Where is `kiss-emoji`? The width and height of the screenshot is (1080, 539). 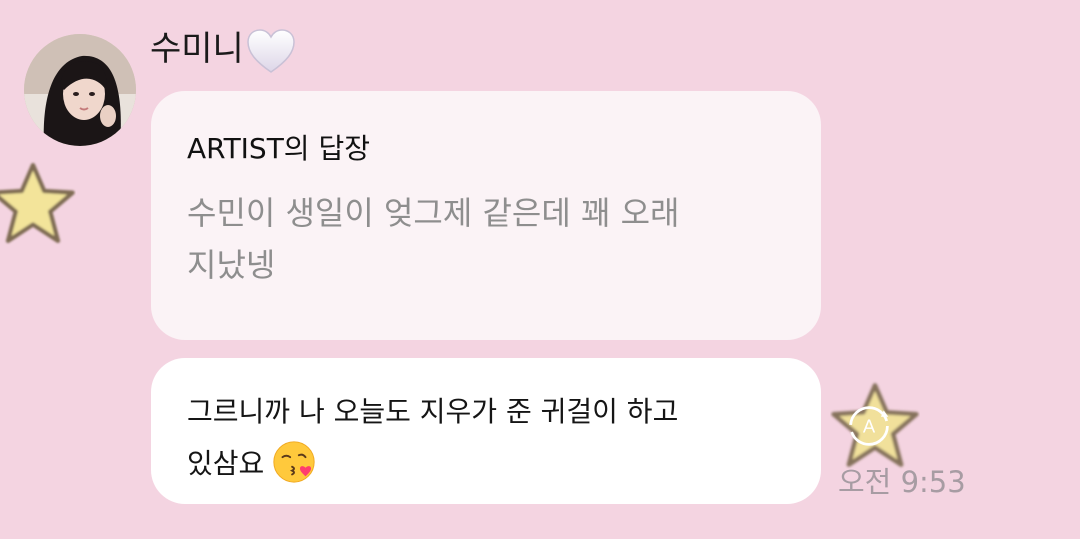 kiss-emoji is located at coordinates (294, 462).